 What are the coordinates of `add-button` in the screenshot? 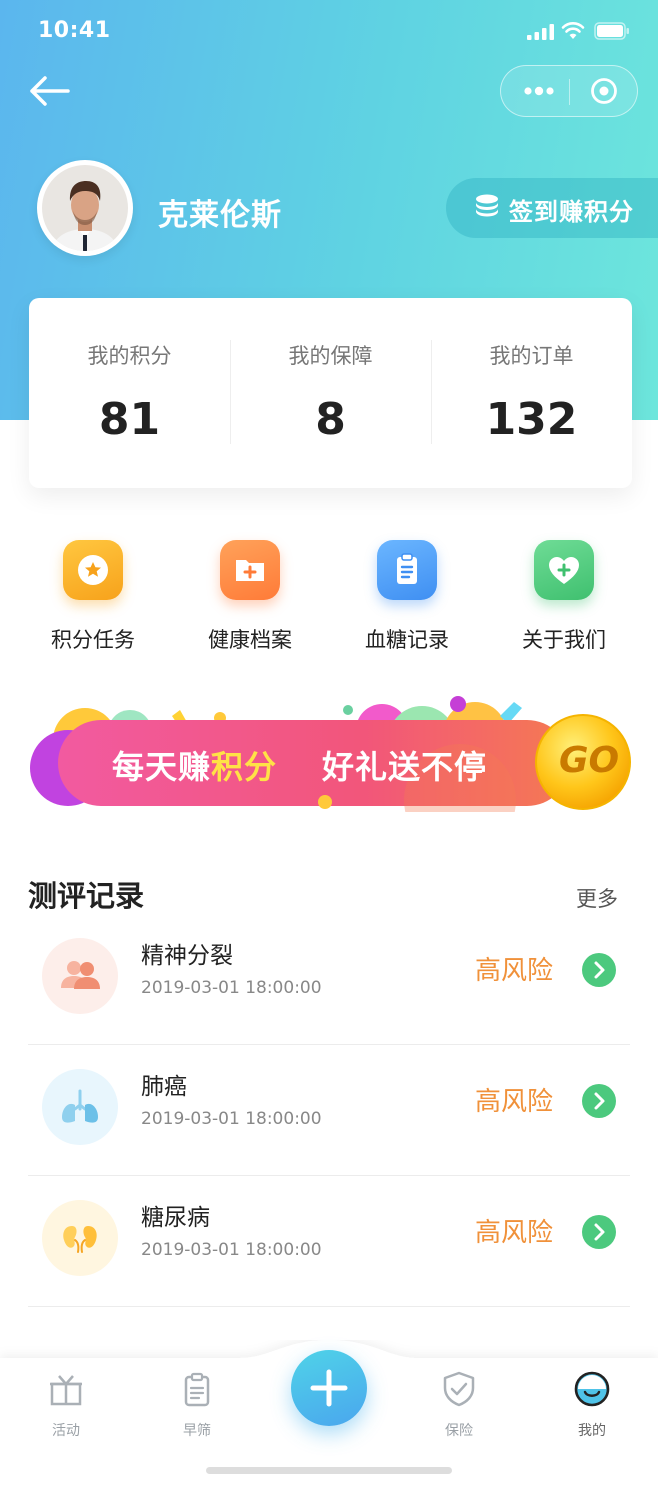 It's located at (329, 1388).